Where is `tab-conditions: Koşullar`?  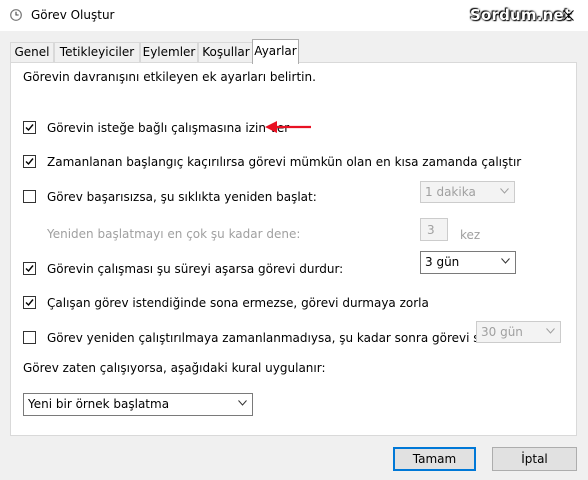
tab-conditions: Koşullar is located at coordinates (226, 52).